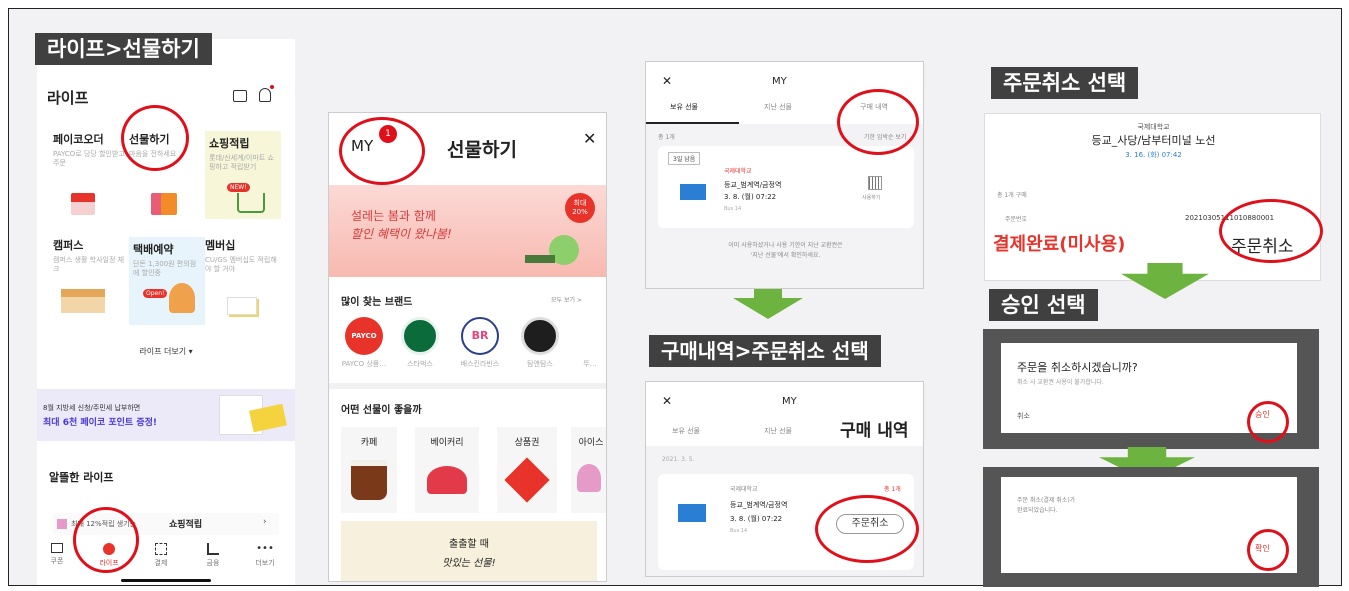 This screenshot has width=1349, height=591. I want to click on confirm-sub: 취소 시 교환권 사용이 불가합니다., so click(1060, 382).